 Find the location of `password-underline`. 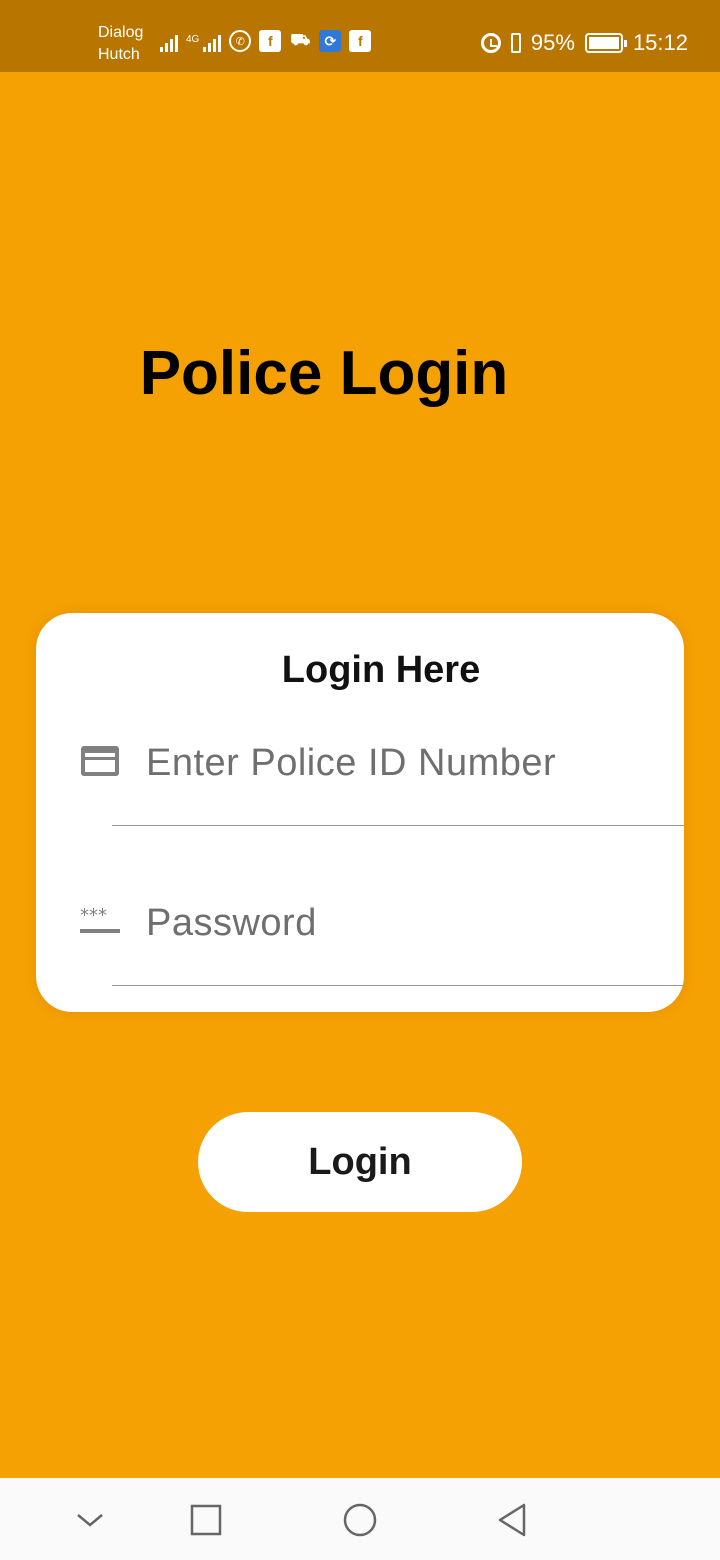

password-underline is located at coordinates (398, 985).